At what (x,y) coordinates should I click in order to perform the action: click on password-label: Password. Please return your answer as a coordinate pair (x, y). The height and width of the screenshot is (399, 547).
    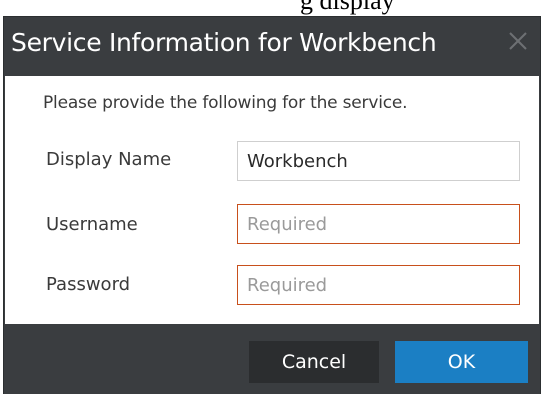
    Looking at the image, I should click on (88, 284).